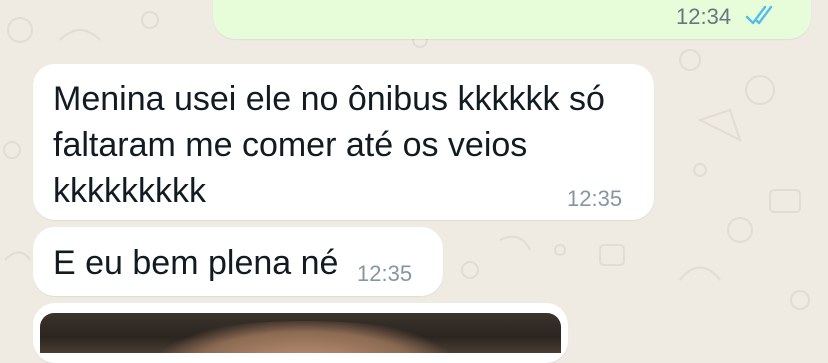 The width and height of the screenshot is (828, 363). Describe the element at coordinates (196, 263) in the screenshot. I see `message-text: E eu bem plena né` at that location.